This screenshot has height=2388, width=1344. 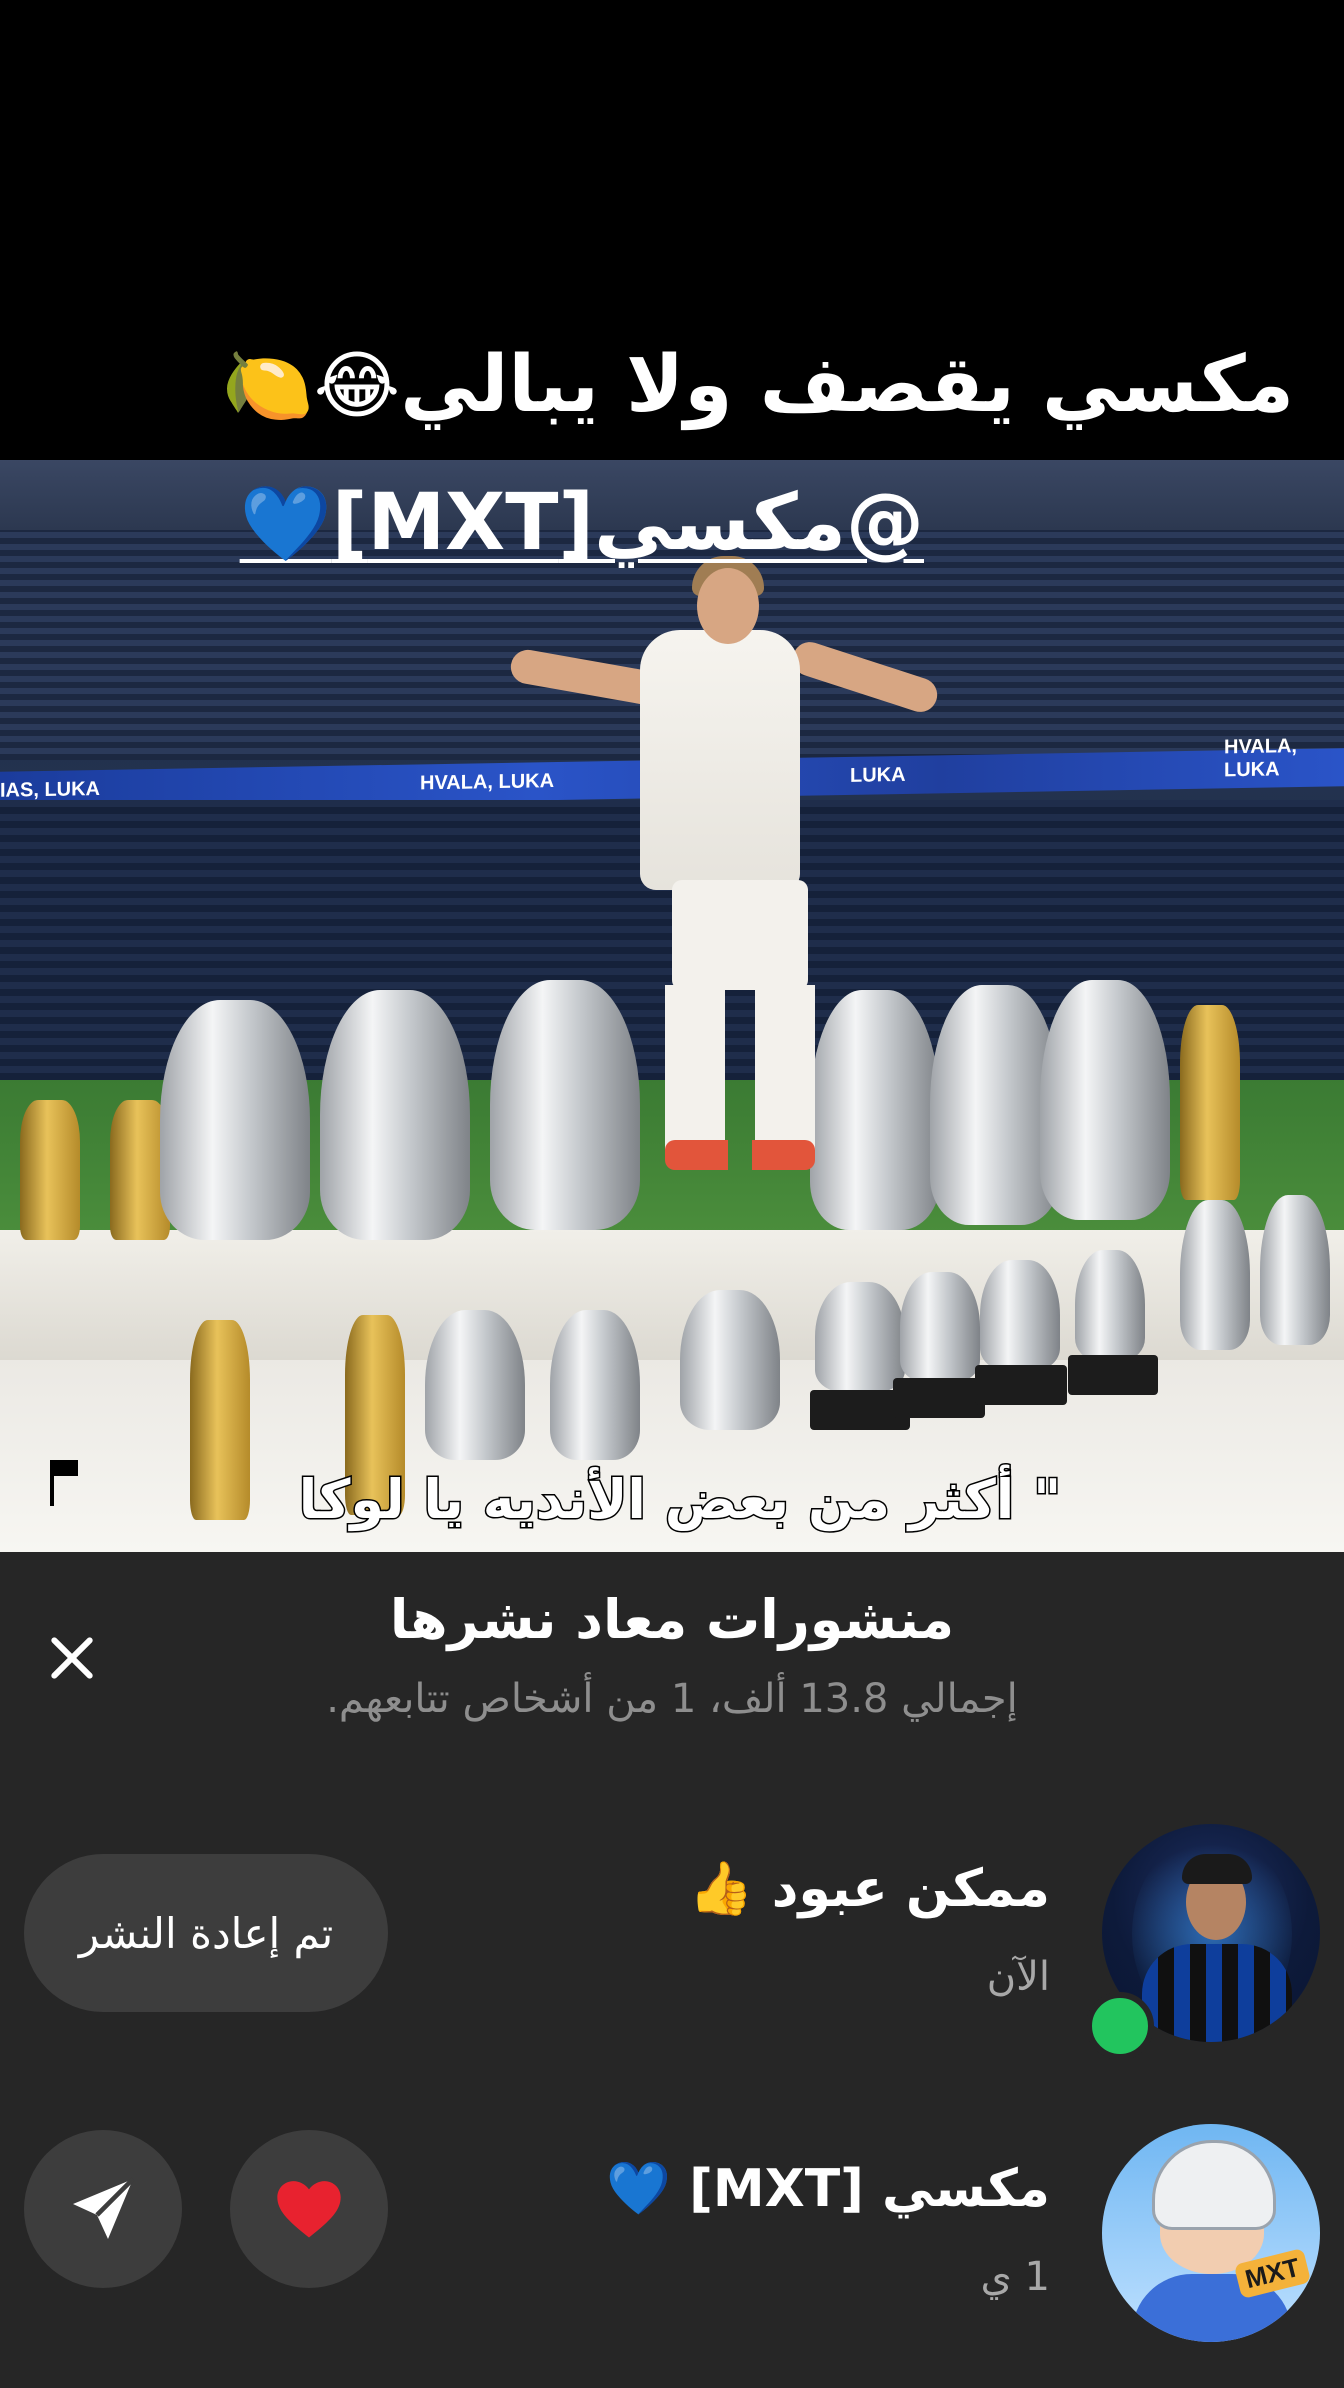 What do you see at coordinates (740, 935) in the screenshot?
I see `player-shorts` at bounding box center [740, 935].